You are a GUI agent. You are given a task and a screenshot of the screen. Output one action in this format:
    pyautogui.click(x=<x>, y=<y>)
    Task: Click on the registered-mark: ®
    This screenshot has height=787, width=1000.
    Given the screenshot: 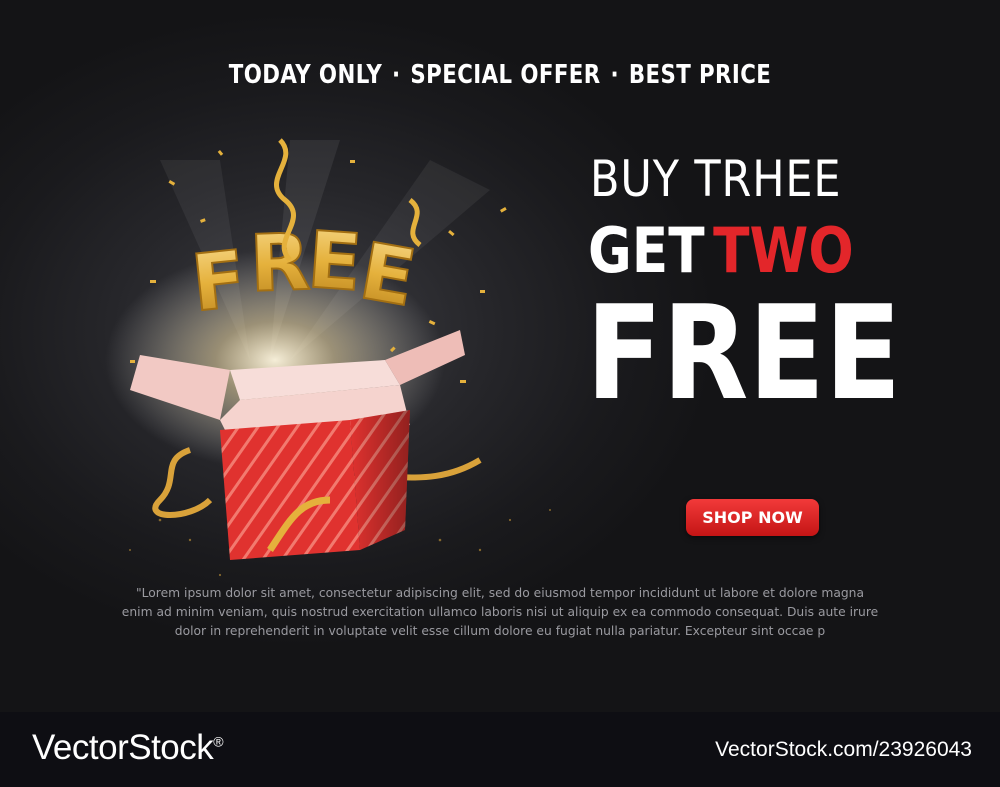 What is the action you would take?
    pyautogui.click(x=218, y=741)
    